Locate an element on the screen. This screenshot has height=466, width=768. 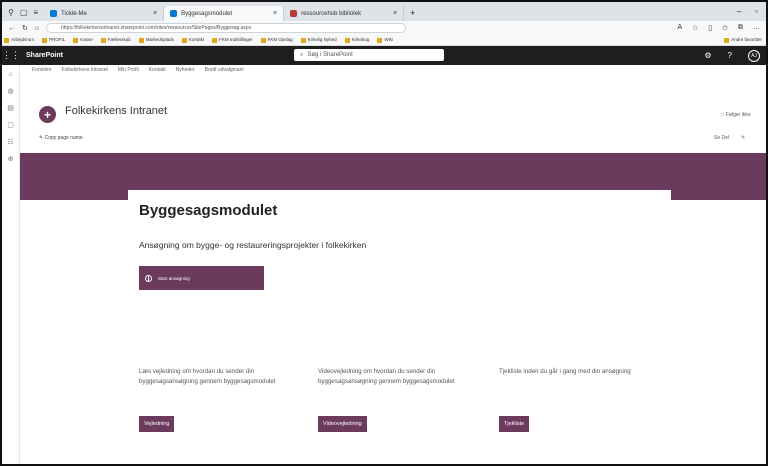
split-screen-icon: ▯ is located at coordinates (710, 28).